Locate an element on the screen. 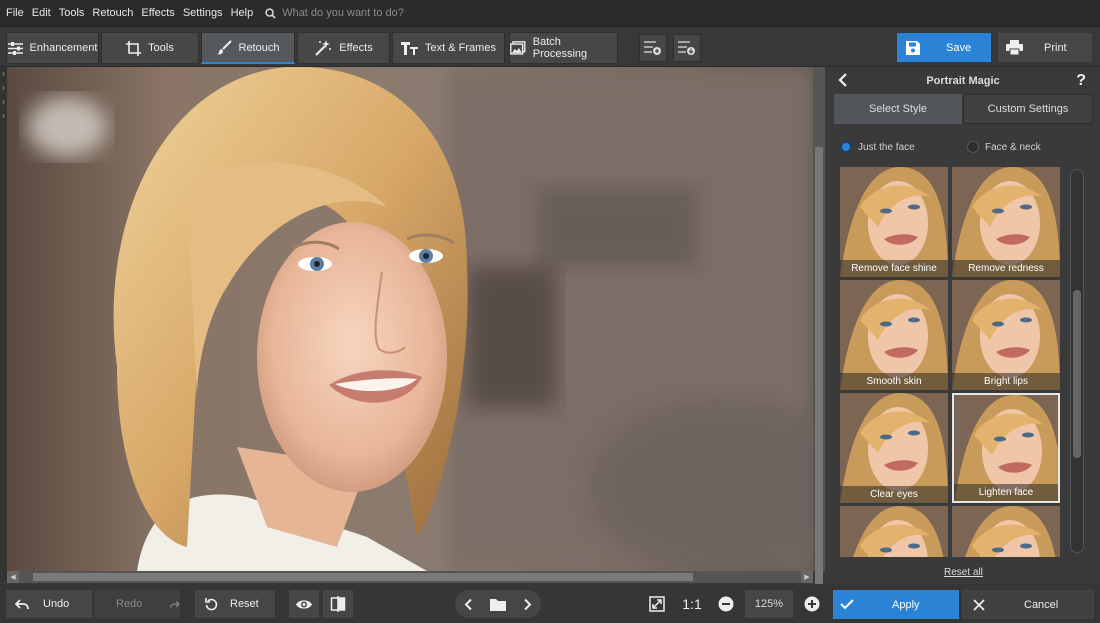  brush-icon is located at coordinates (224, 47).